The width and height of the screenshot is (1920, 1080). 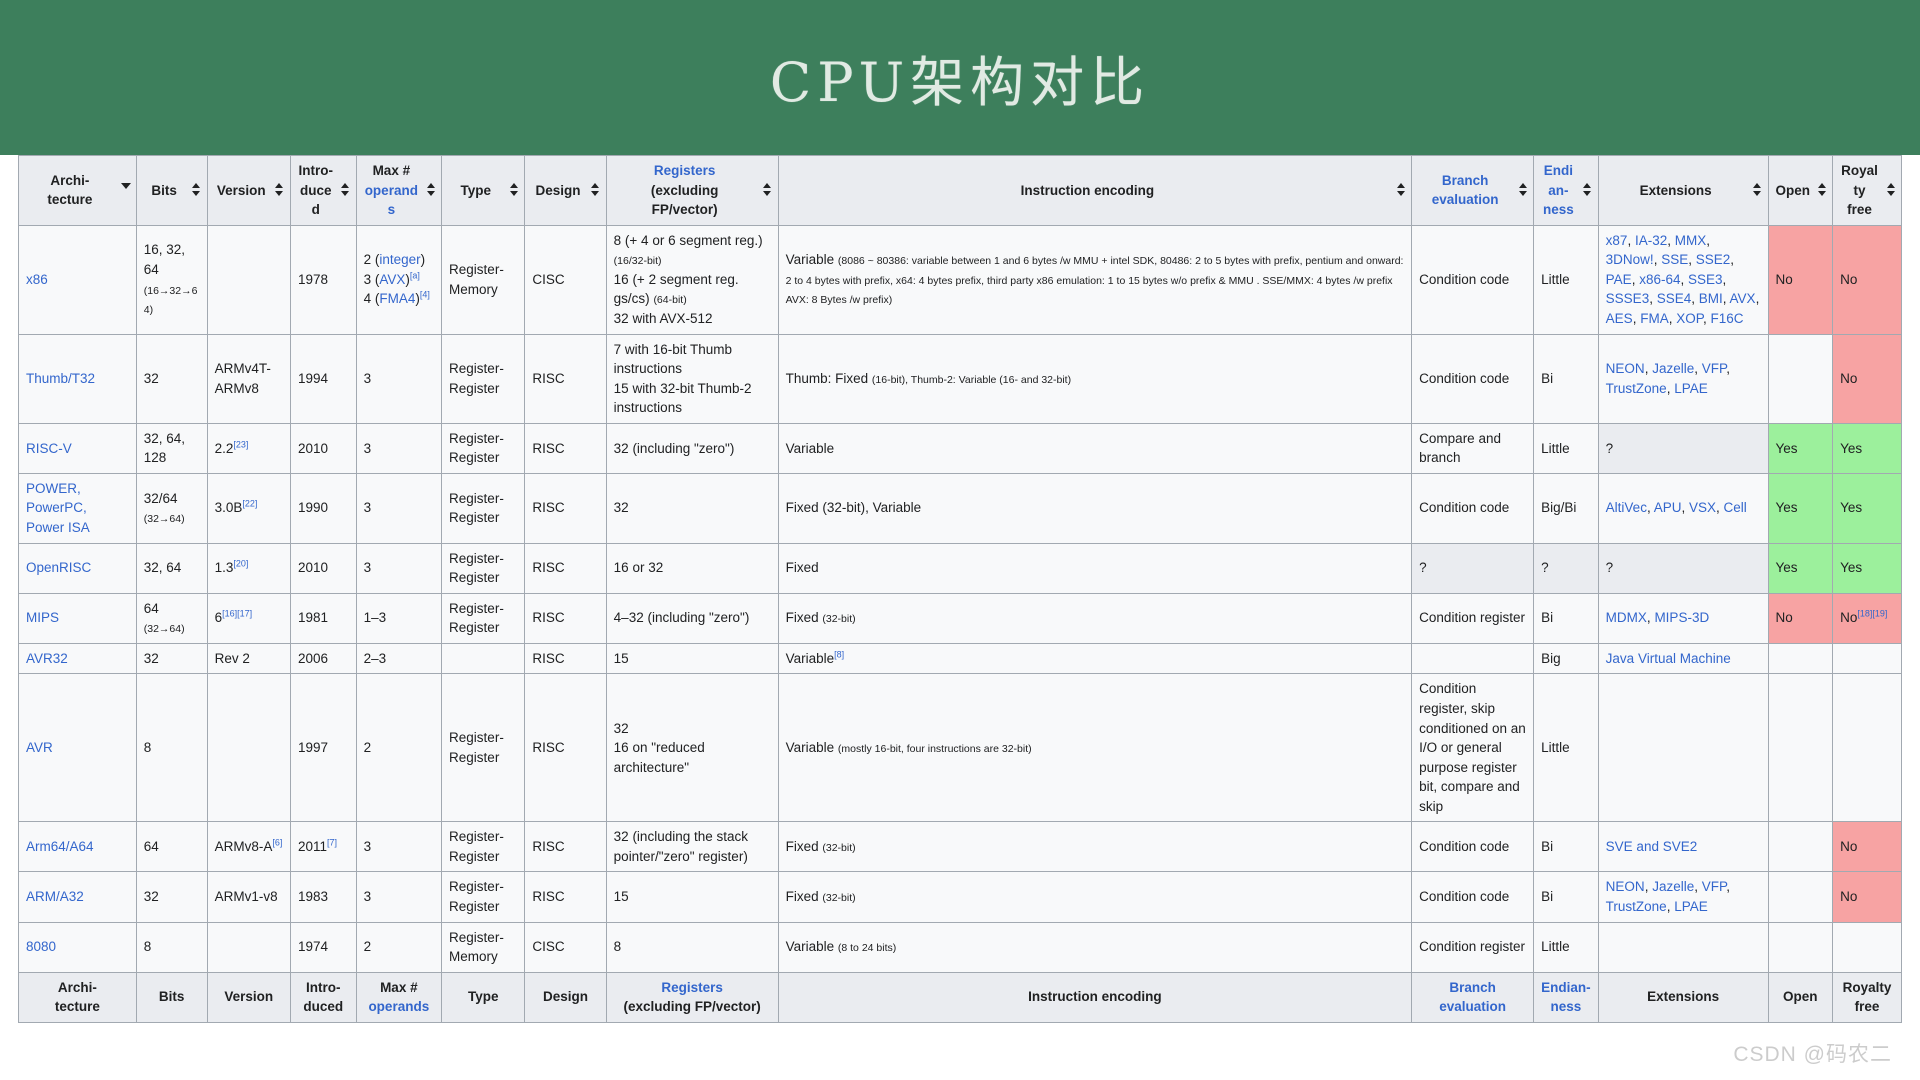 I want to click on architecture-link: AVR, so click(x=39, y=747).